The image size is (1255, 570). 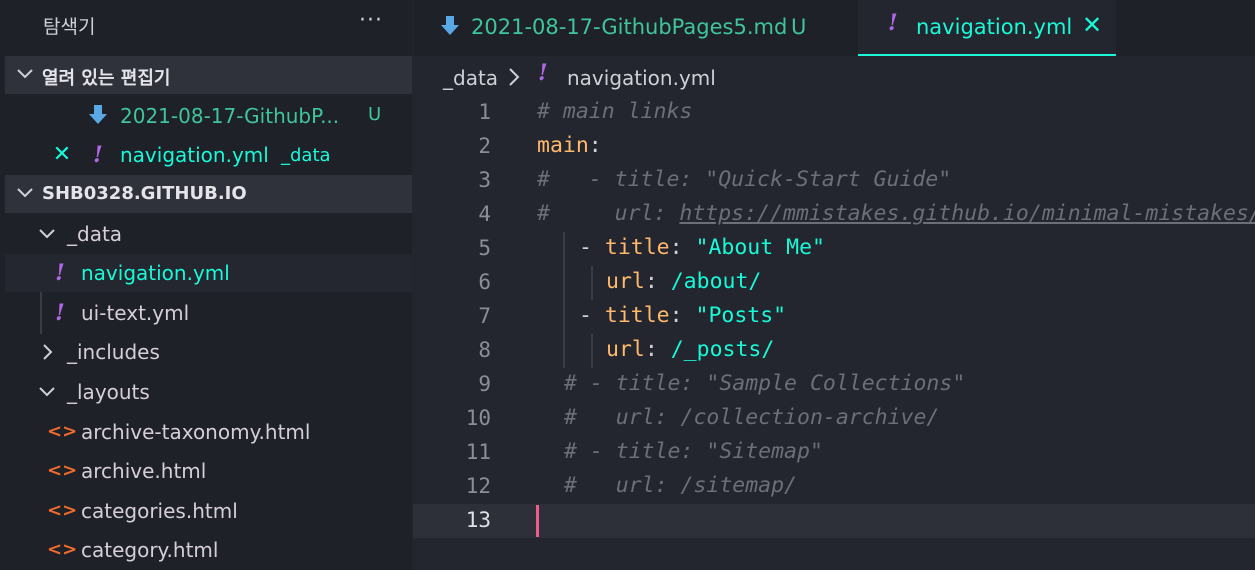 What do you see at coordinates (637, 247) in the screenshot?
I see `yaml-key: title` at bounding box center [637, 247].